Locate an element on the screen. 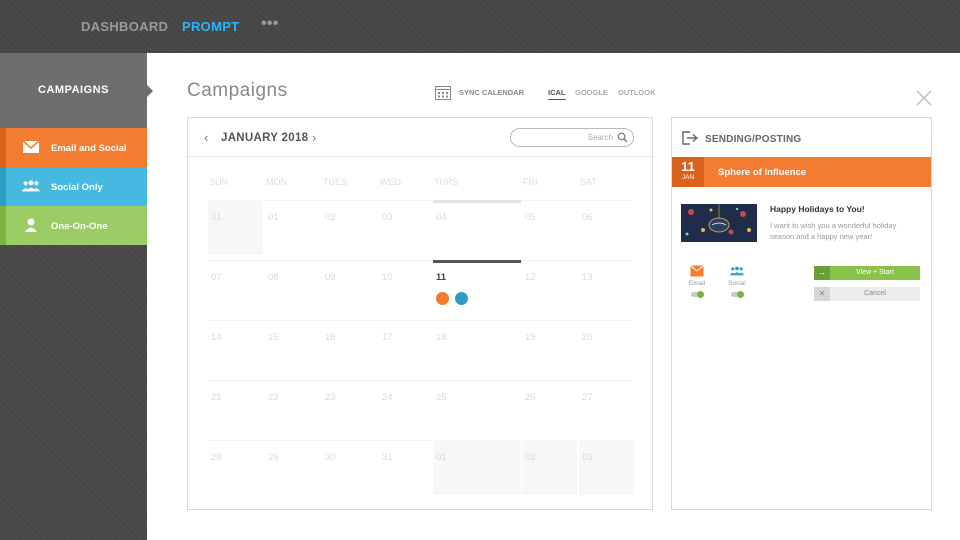 The height and width of the screenshot is (540, 960). calendar-day: 04 is located at coordinates (477, 227).